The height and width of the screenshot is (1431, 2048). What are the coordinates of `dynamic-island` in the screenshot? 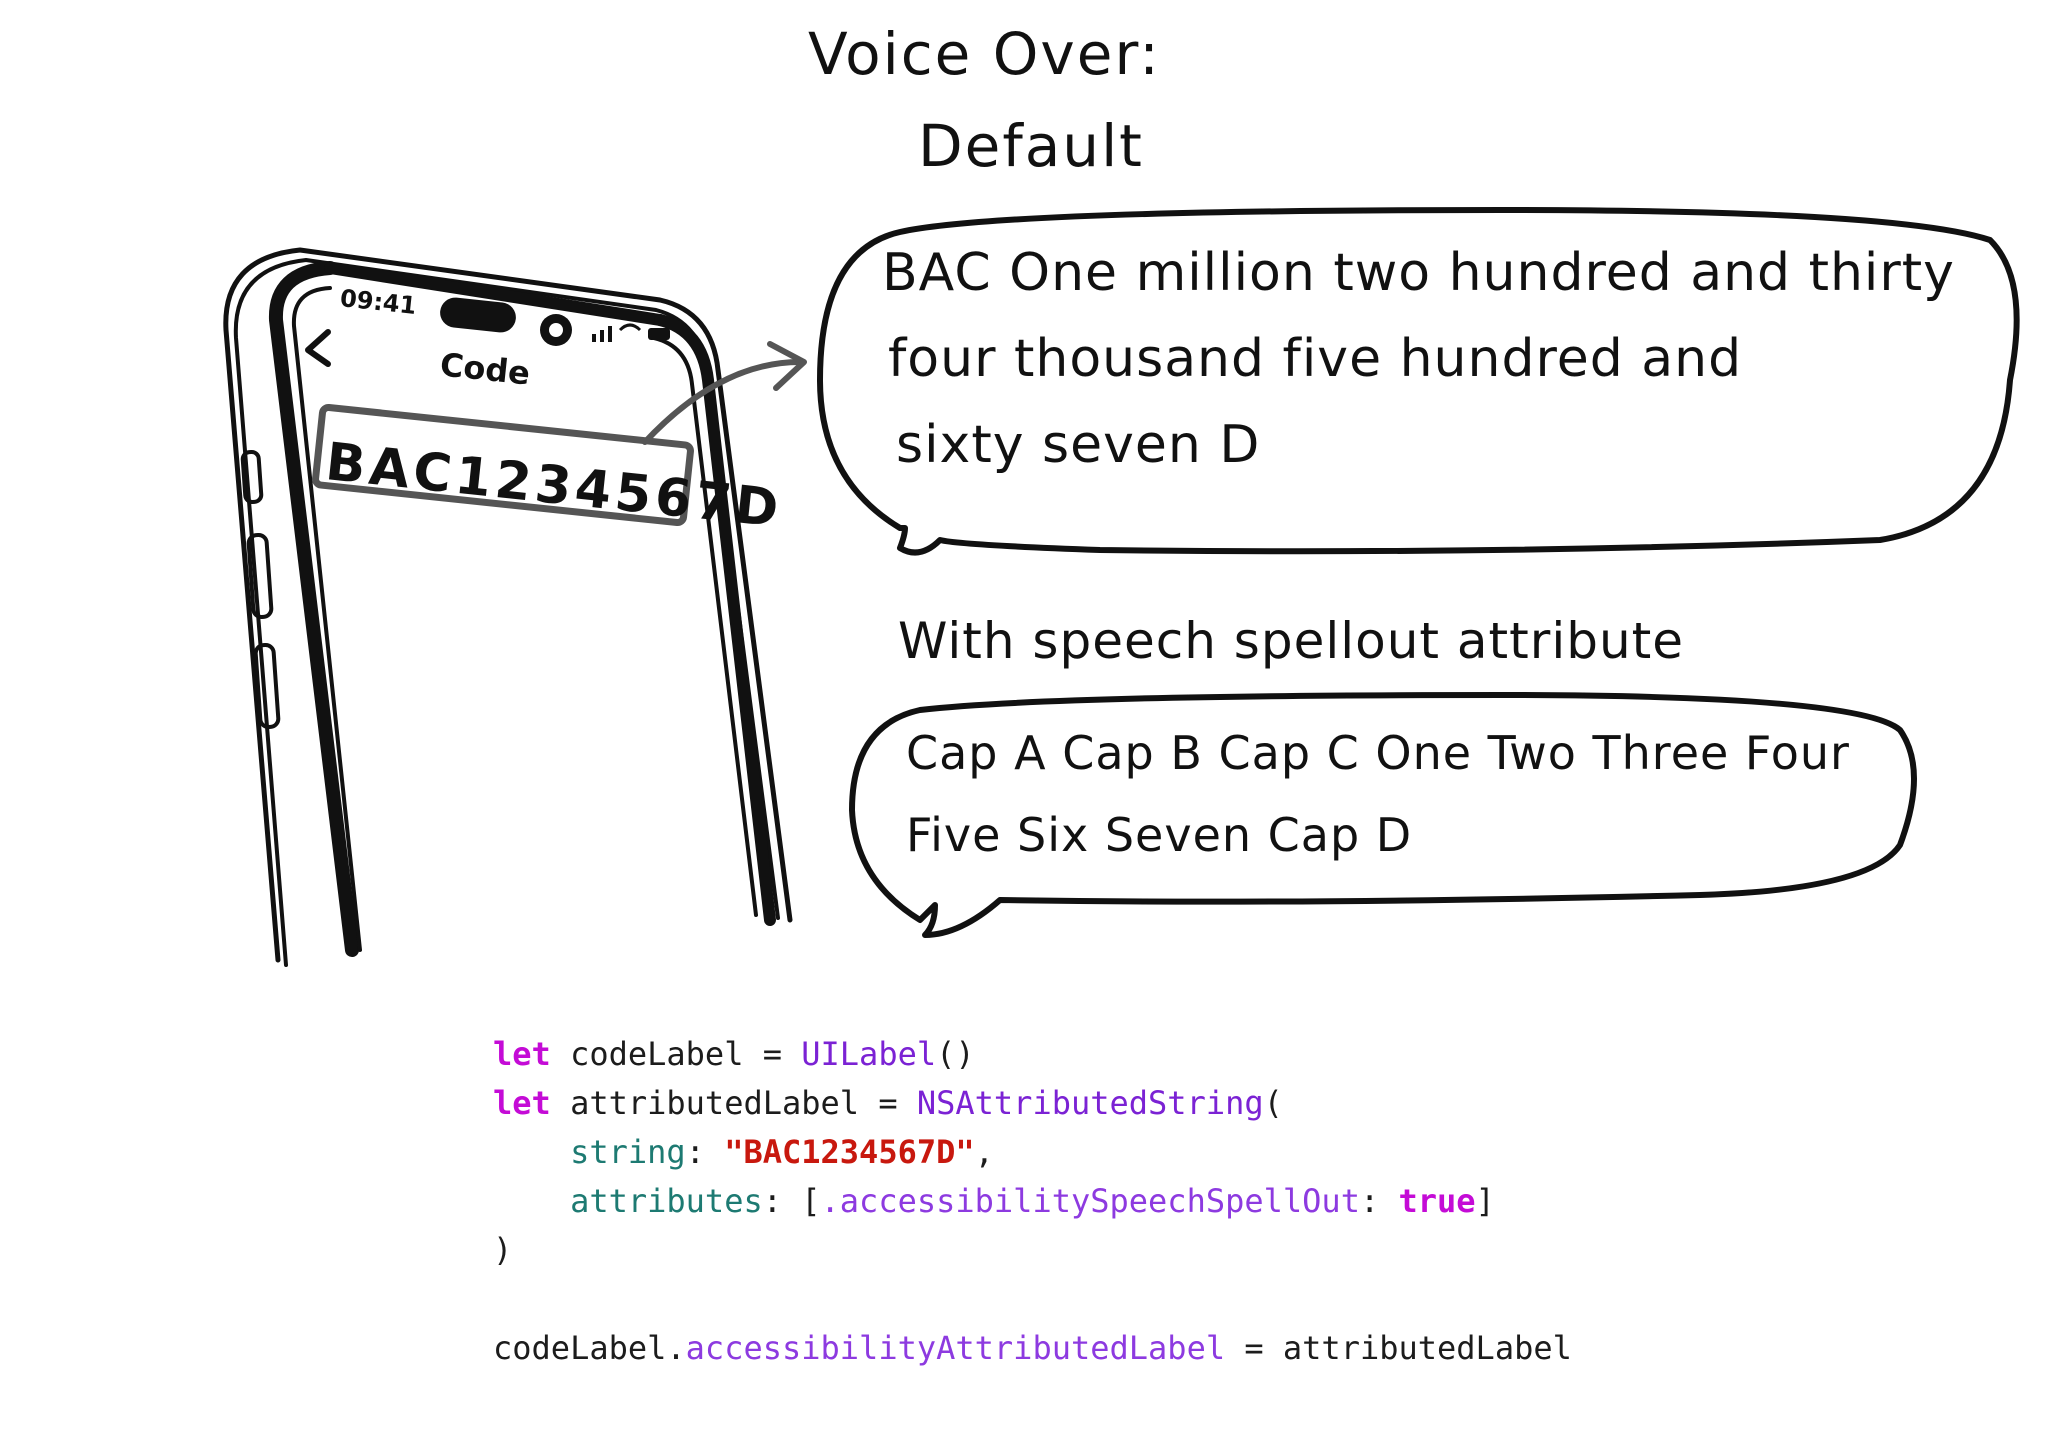 It's located at (478, 315).